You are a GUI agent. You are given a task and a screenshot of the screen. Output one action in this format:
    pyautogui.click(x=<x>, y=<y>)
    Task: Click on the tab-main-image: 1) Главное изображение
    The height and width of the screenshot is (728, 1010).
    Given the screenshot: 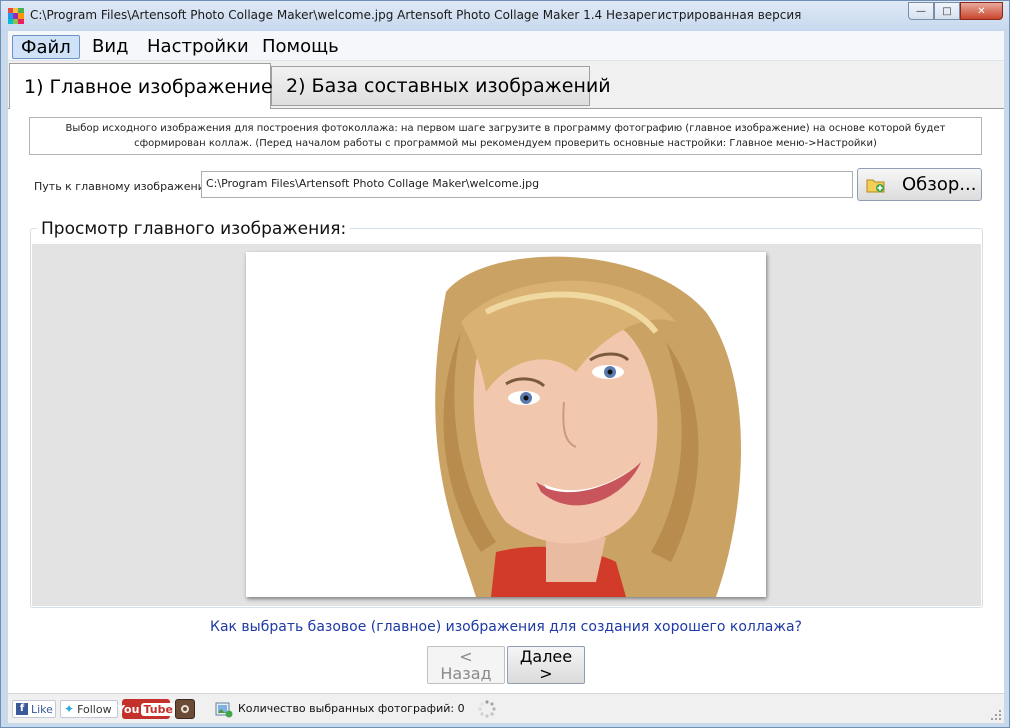 What is the action you would take?
    pyautogui.click(x=141, y=86)
    